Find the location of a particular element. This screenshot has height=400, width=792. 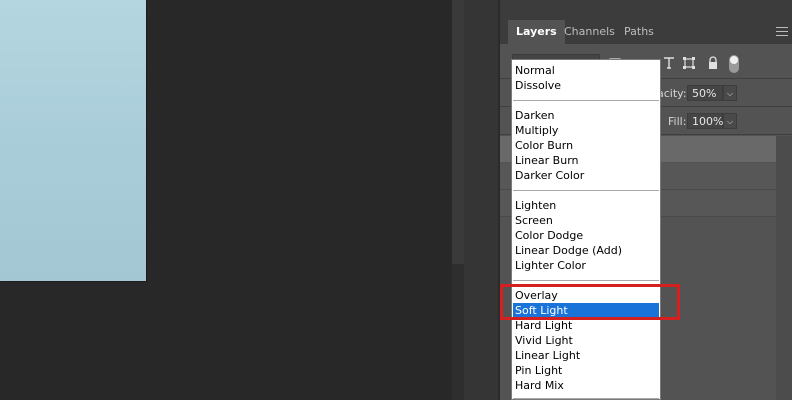

blend-option-color-burn: Color Burn is located at coordinates (586, 145).